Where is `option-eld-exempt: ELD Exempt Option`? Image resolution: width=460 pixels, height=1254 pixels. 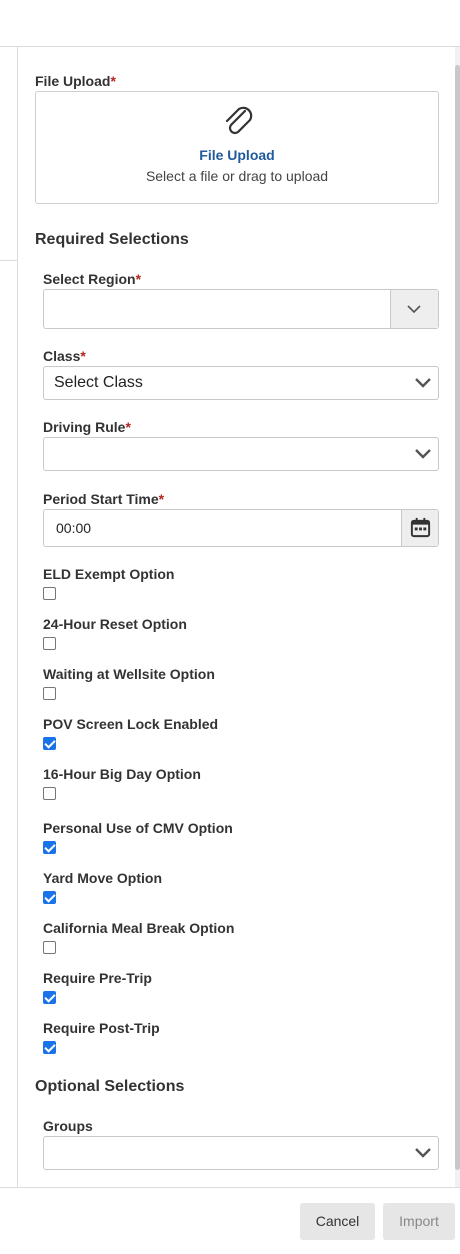 option-eld-exempt: ELD Exempt Option is located at coordinates (109, 583).